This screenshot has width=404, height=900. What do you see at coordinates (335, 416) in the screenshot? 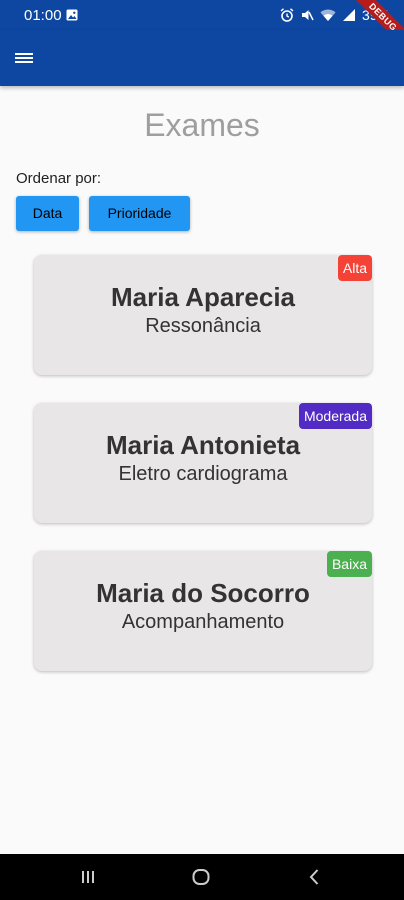
I see `priority-badge: Moderada` at bounding box center [335, 416].